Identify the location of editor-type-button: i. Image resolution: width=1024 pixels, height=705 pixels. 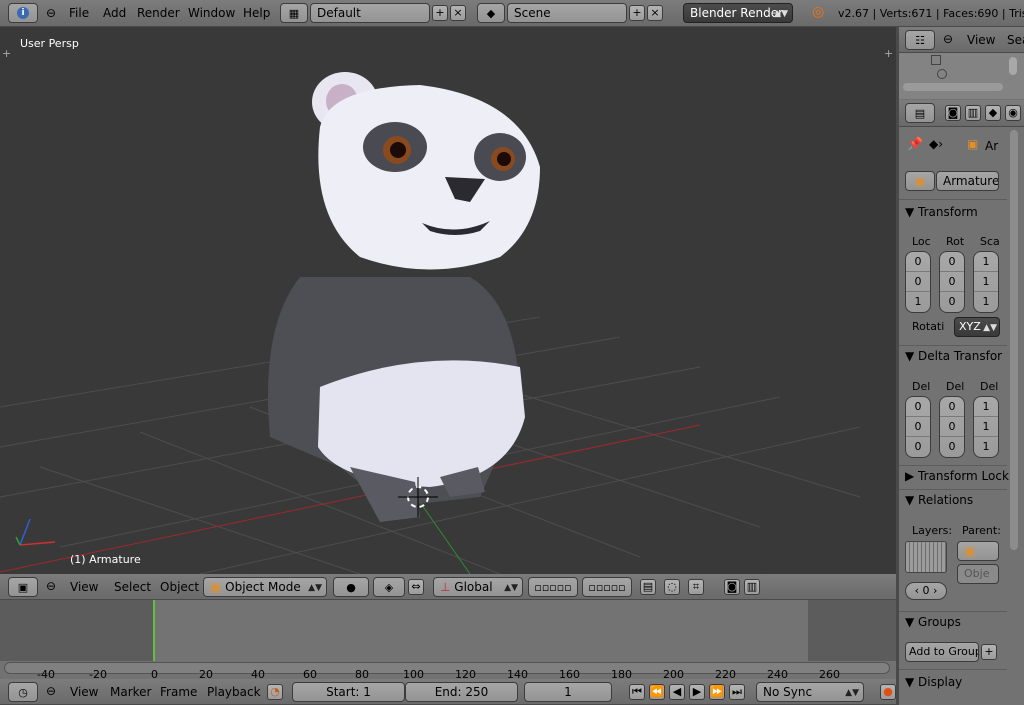
(23, 13).